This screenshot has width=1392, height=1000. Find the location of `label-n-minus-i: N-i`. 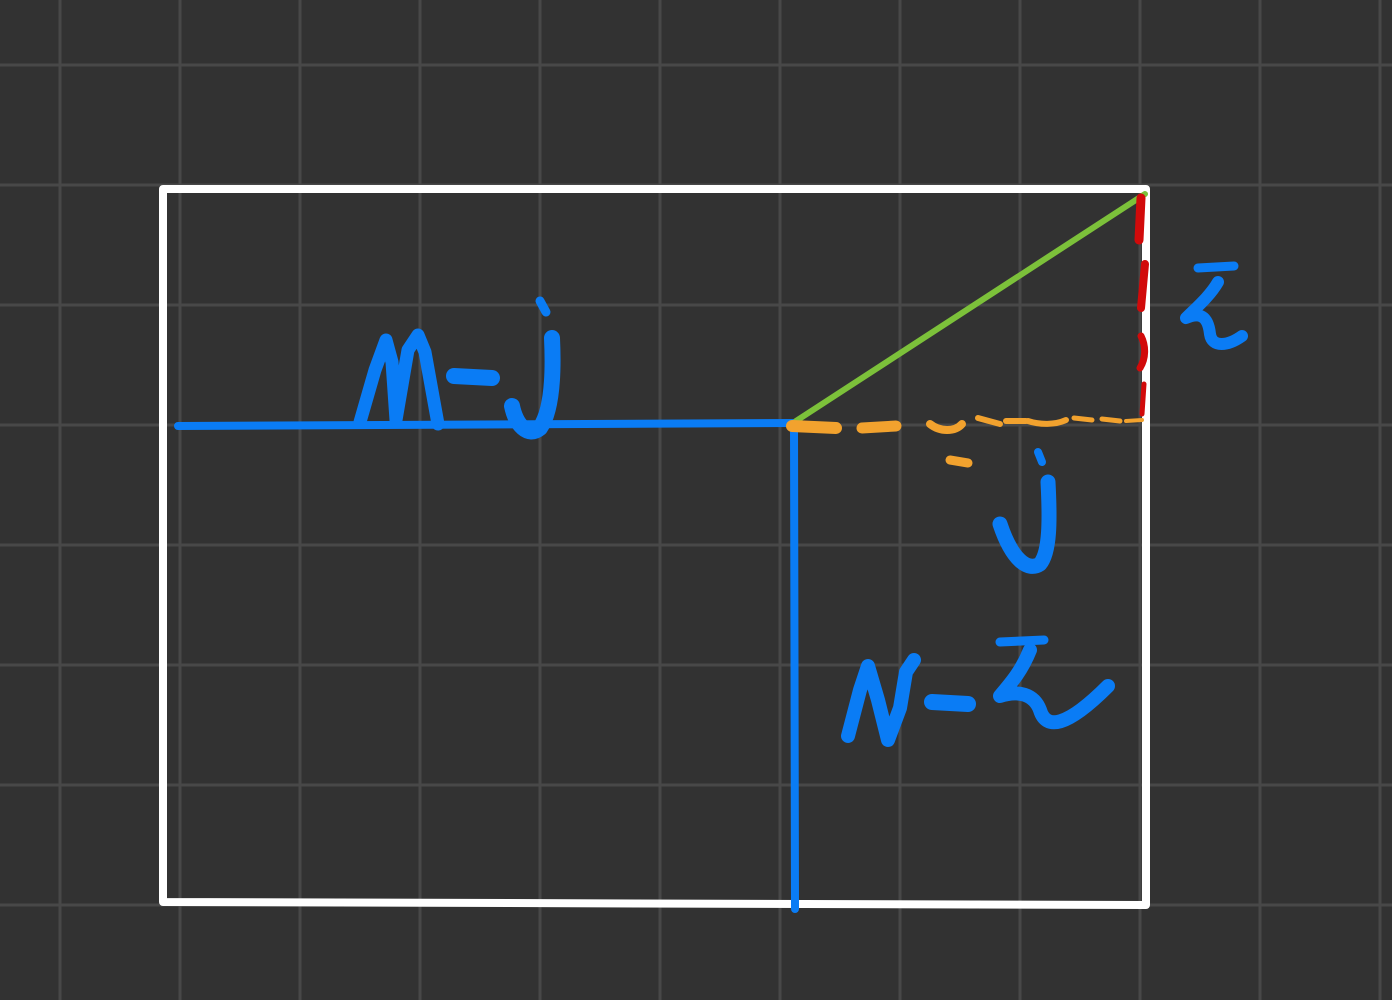

label-n-minus-i: N-i is located at coordinates (978, 691).